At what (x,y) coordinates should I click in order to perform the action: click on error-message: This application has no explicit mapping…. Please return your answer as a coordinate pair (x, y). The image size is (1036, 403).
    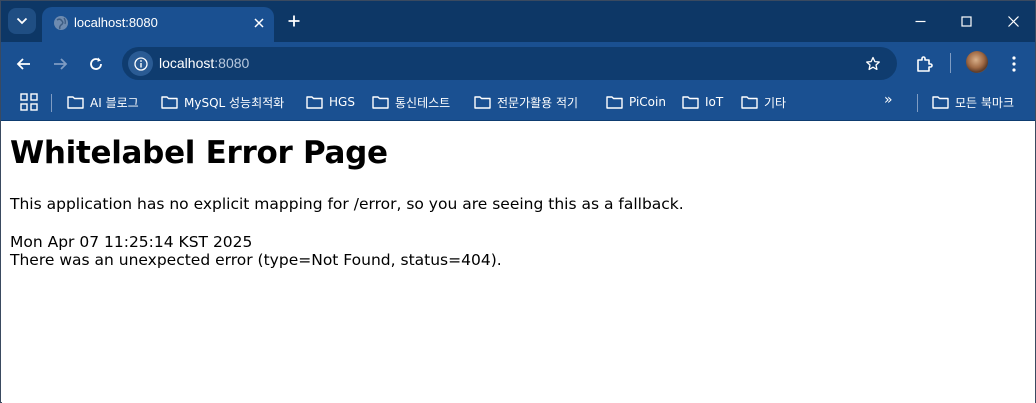
    Looking at the image, I should click on (347, 204).